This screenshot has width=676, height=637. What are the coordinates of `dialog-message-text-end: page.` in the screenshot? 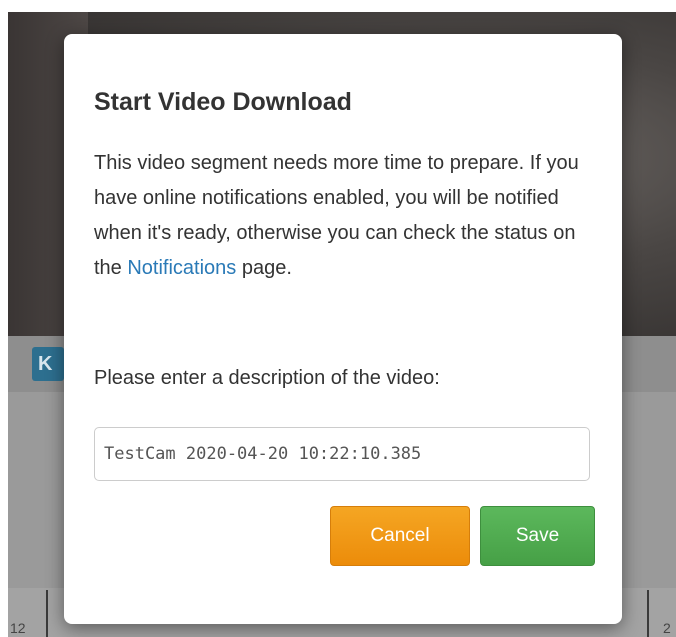 It's located at (264, 268).